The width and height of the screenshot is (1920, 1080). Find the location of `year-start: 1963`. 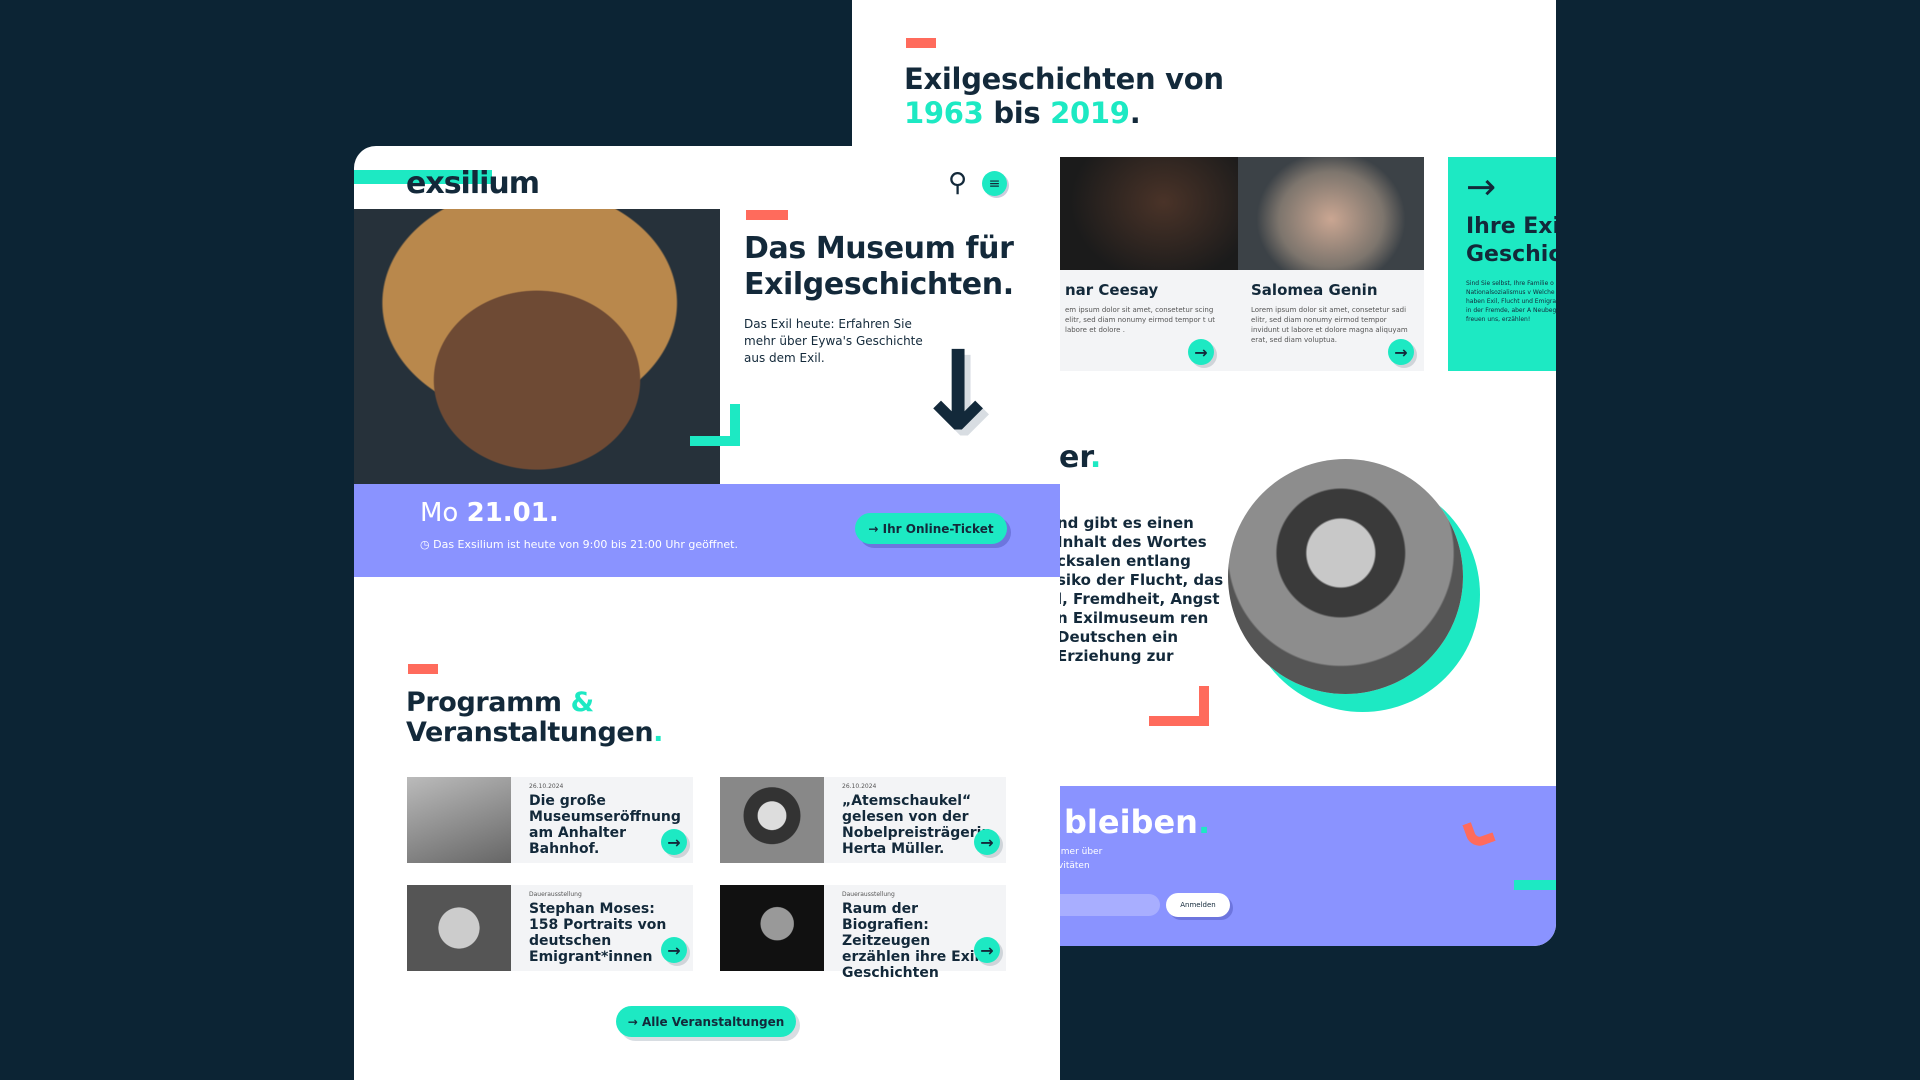

year-start: 1963 is located at coordinates (944, 113).